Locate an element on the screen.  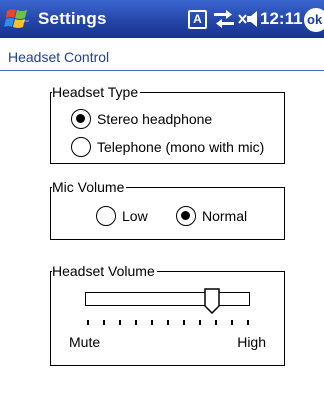
mic-volume-legend: Mic Volume is located at coordinates (89, 187).